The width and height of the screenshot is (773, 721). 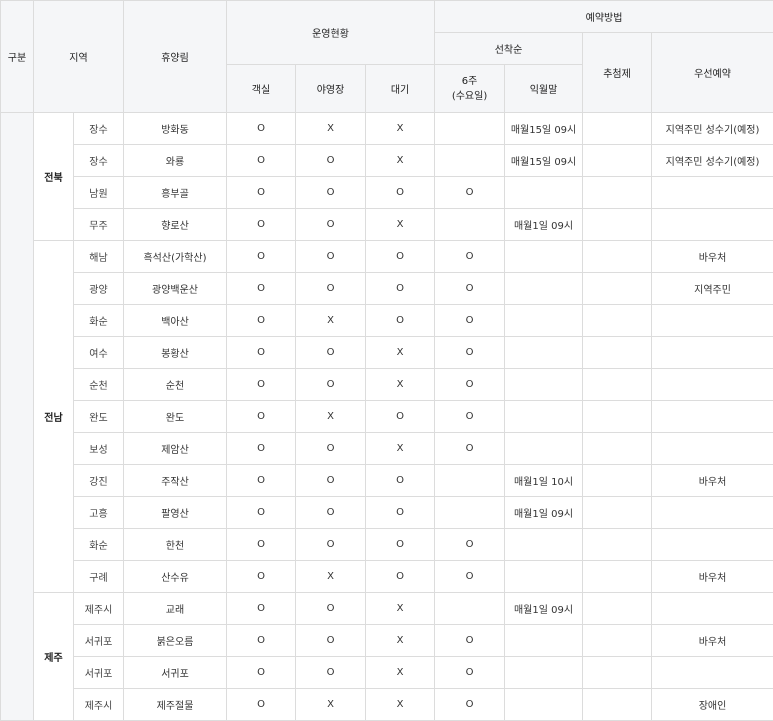 I want to click on forest-cell: 와룡, so click(x=175, y=161).